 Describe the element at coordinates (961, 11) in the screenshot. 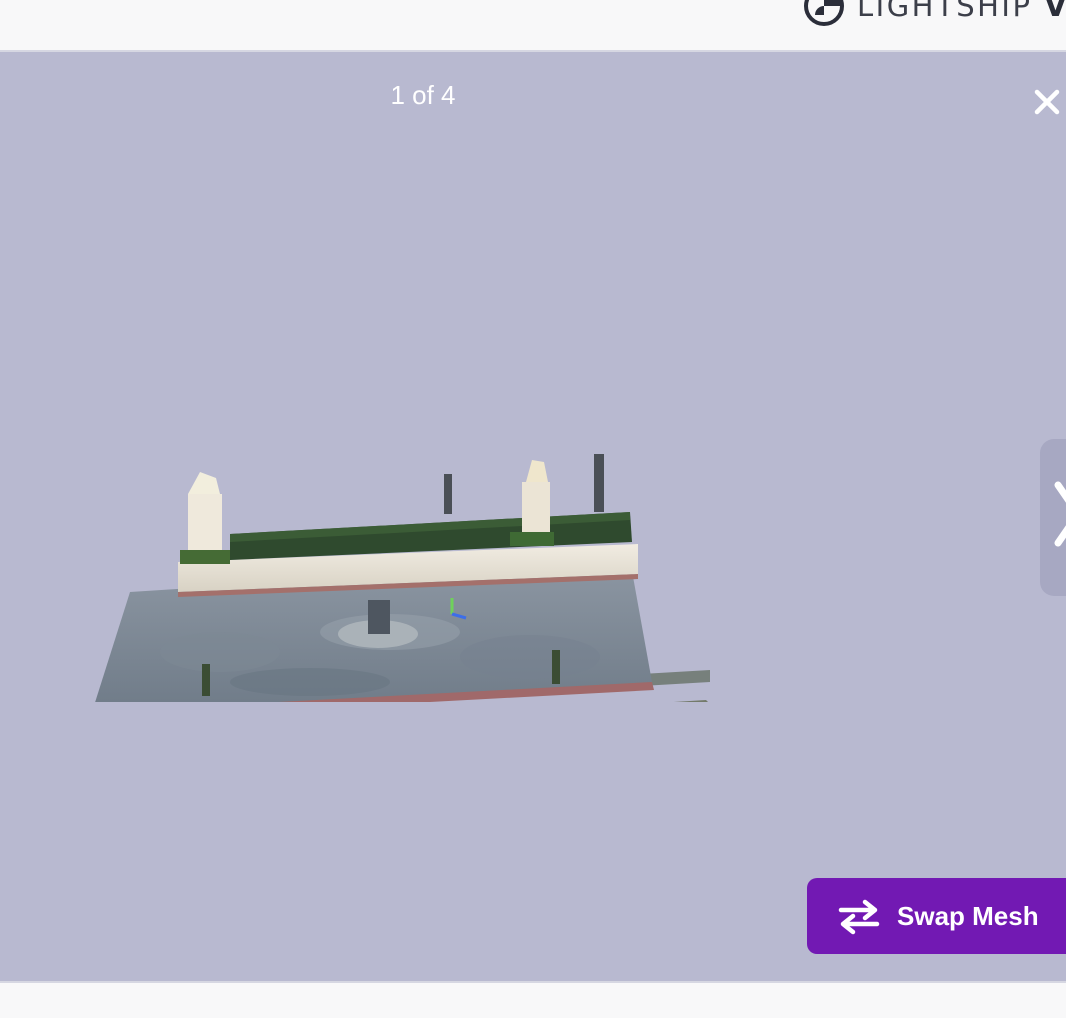

I see `brand-name: LIGHTSHIP V` at that location.